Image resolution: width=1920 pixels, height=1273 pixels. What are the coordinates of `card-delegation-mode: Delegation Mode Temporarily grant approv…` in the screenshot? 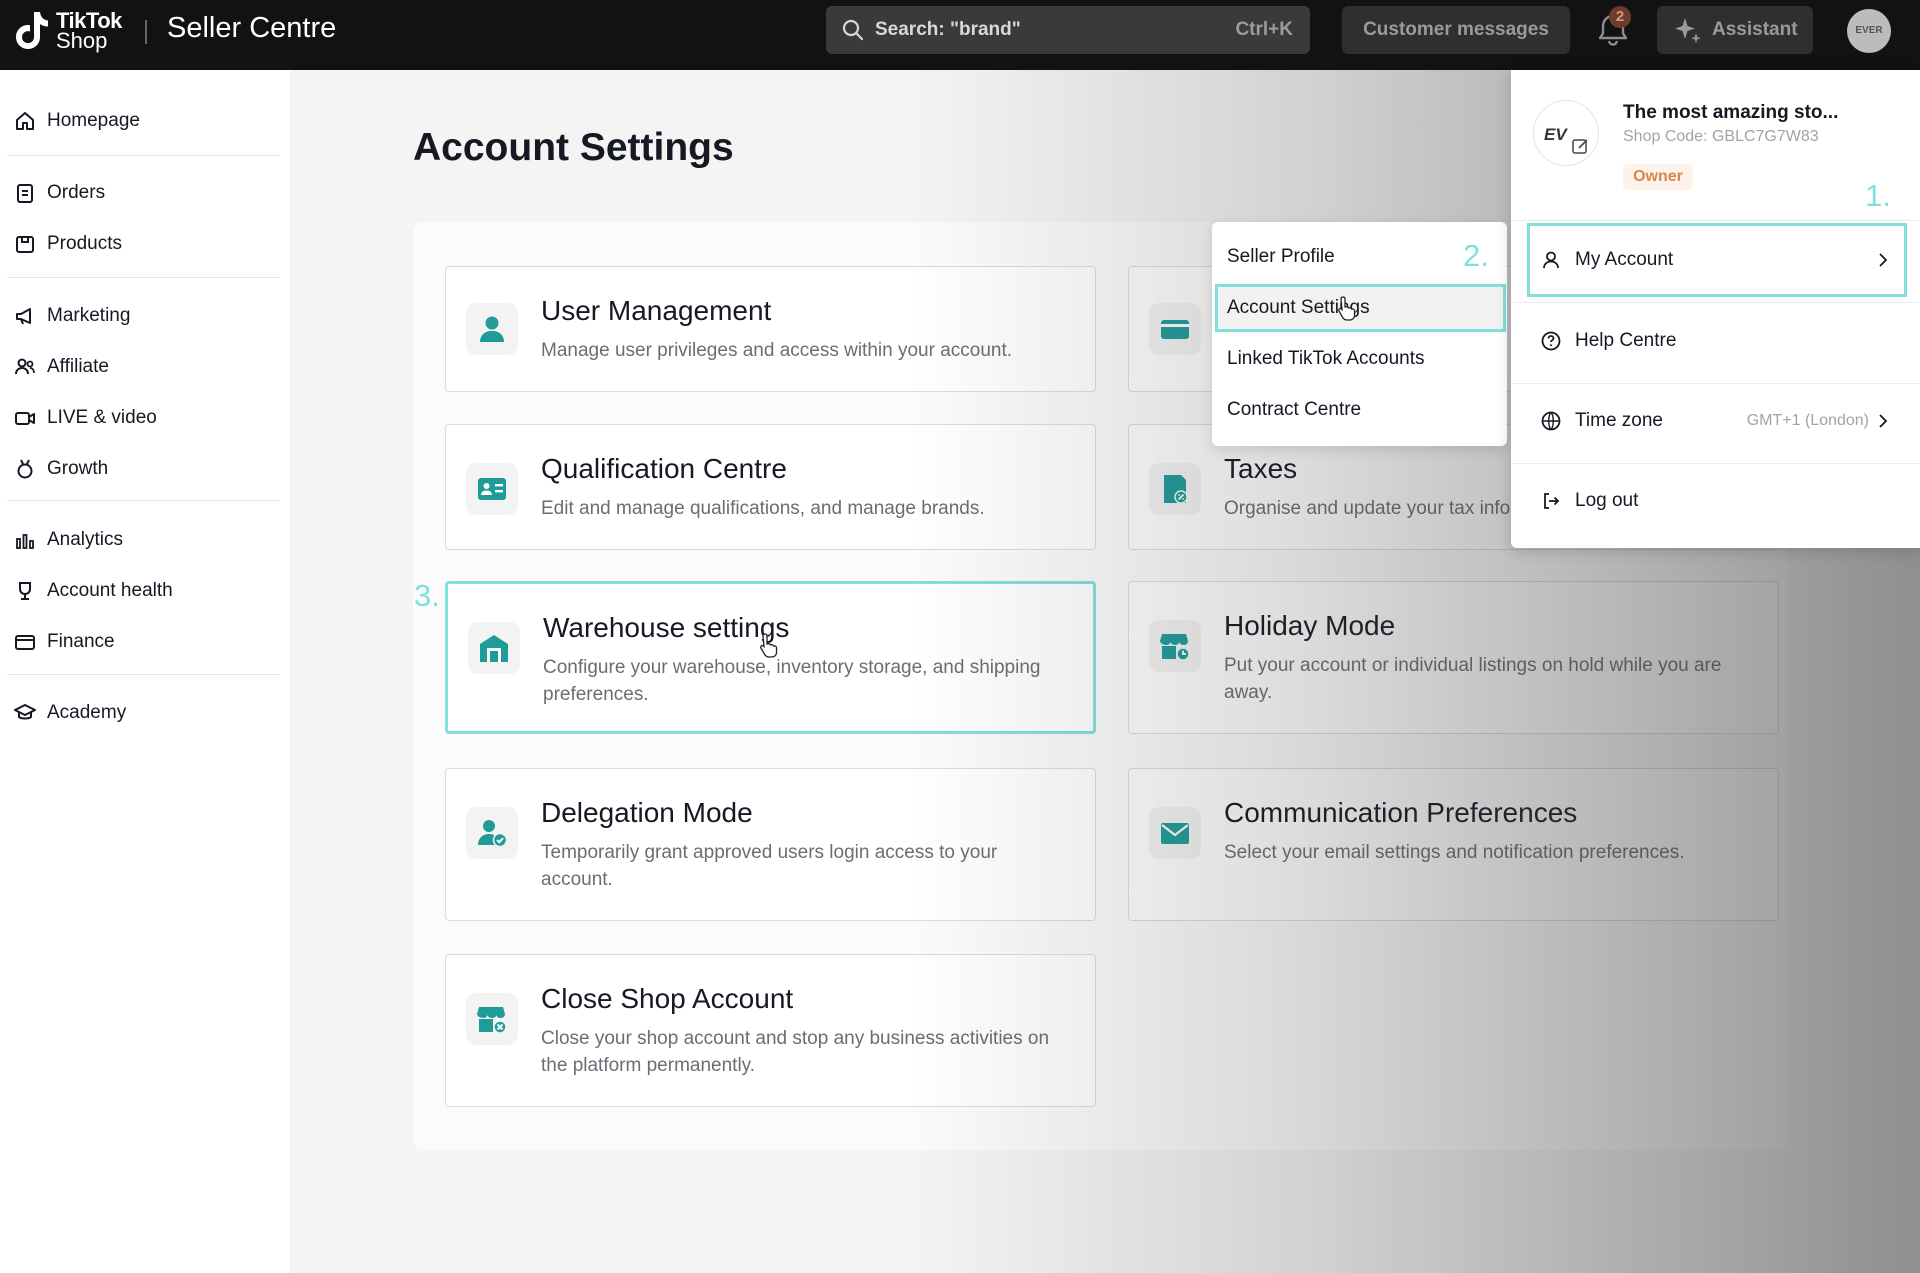 It's located at (770, 844).